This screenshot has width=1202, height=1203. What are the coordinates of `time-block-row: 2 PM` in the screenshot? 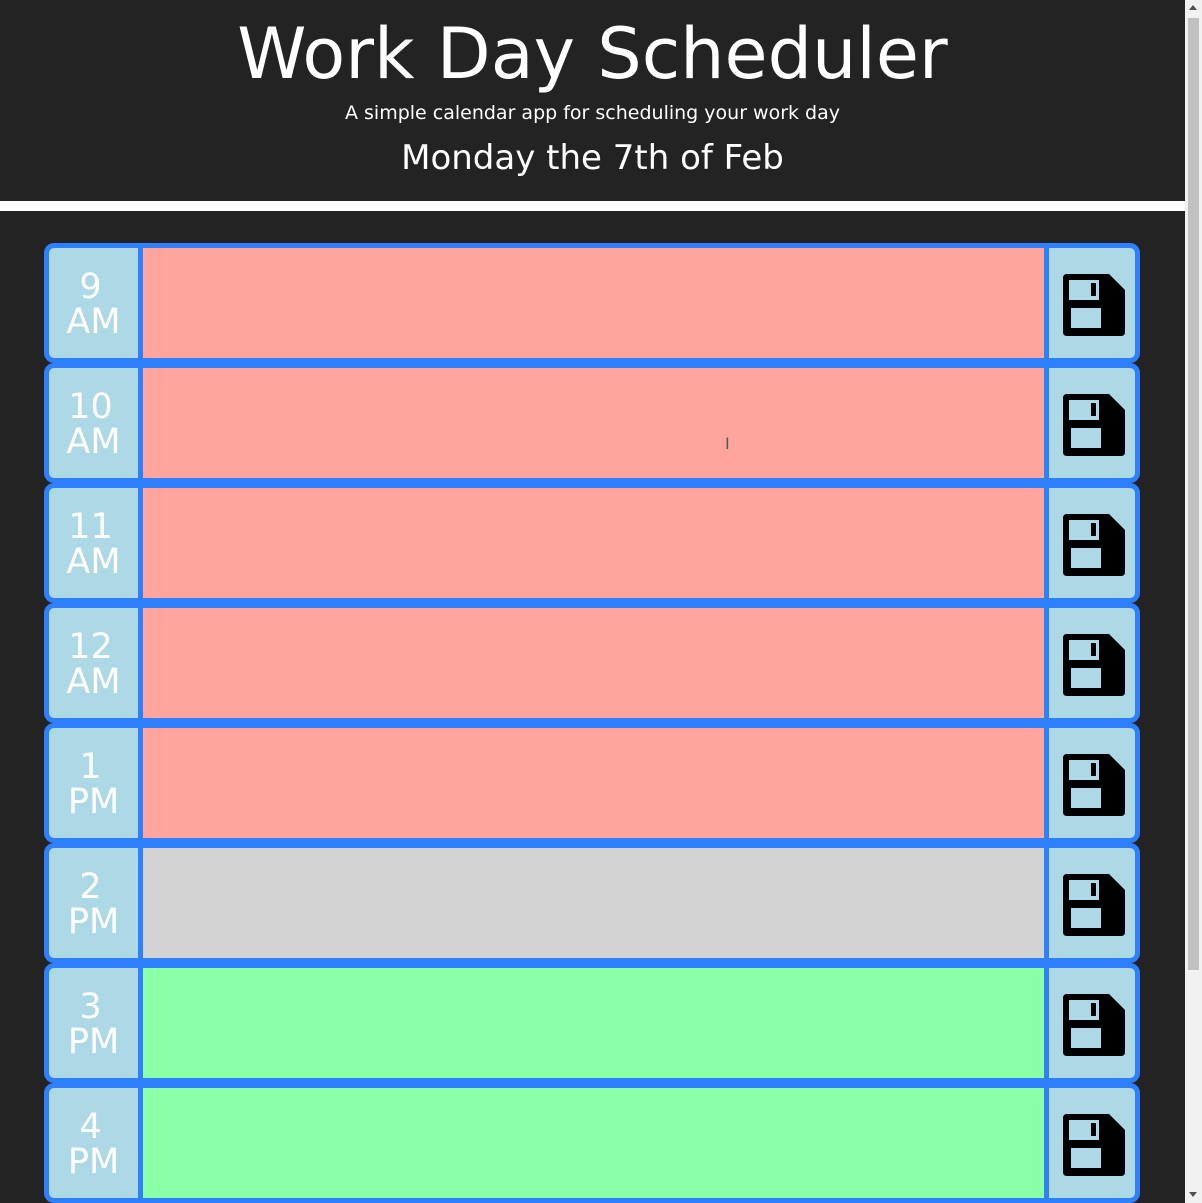 It's located at (592, 903).